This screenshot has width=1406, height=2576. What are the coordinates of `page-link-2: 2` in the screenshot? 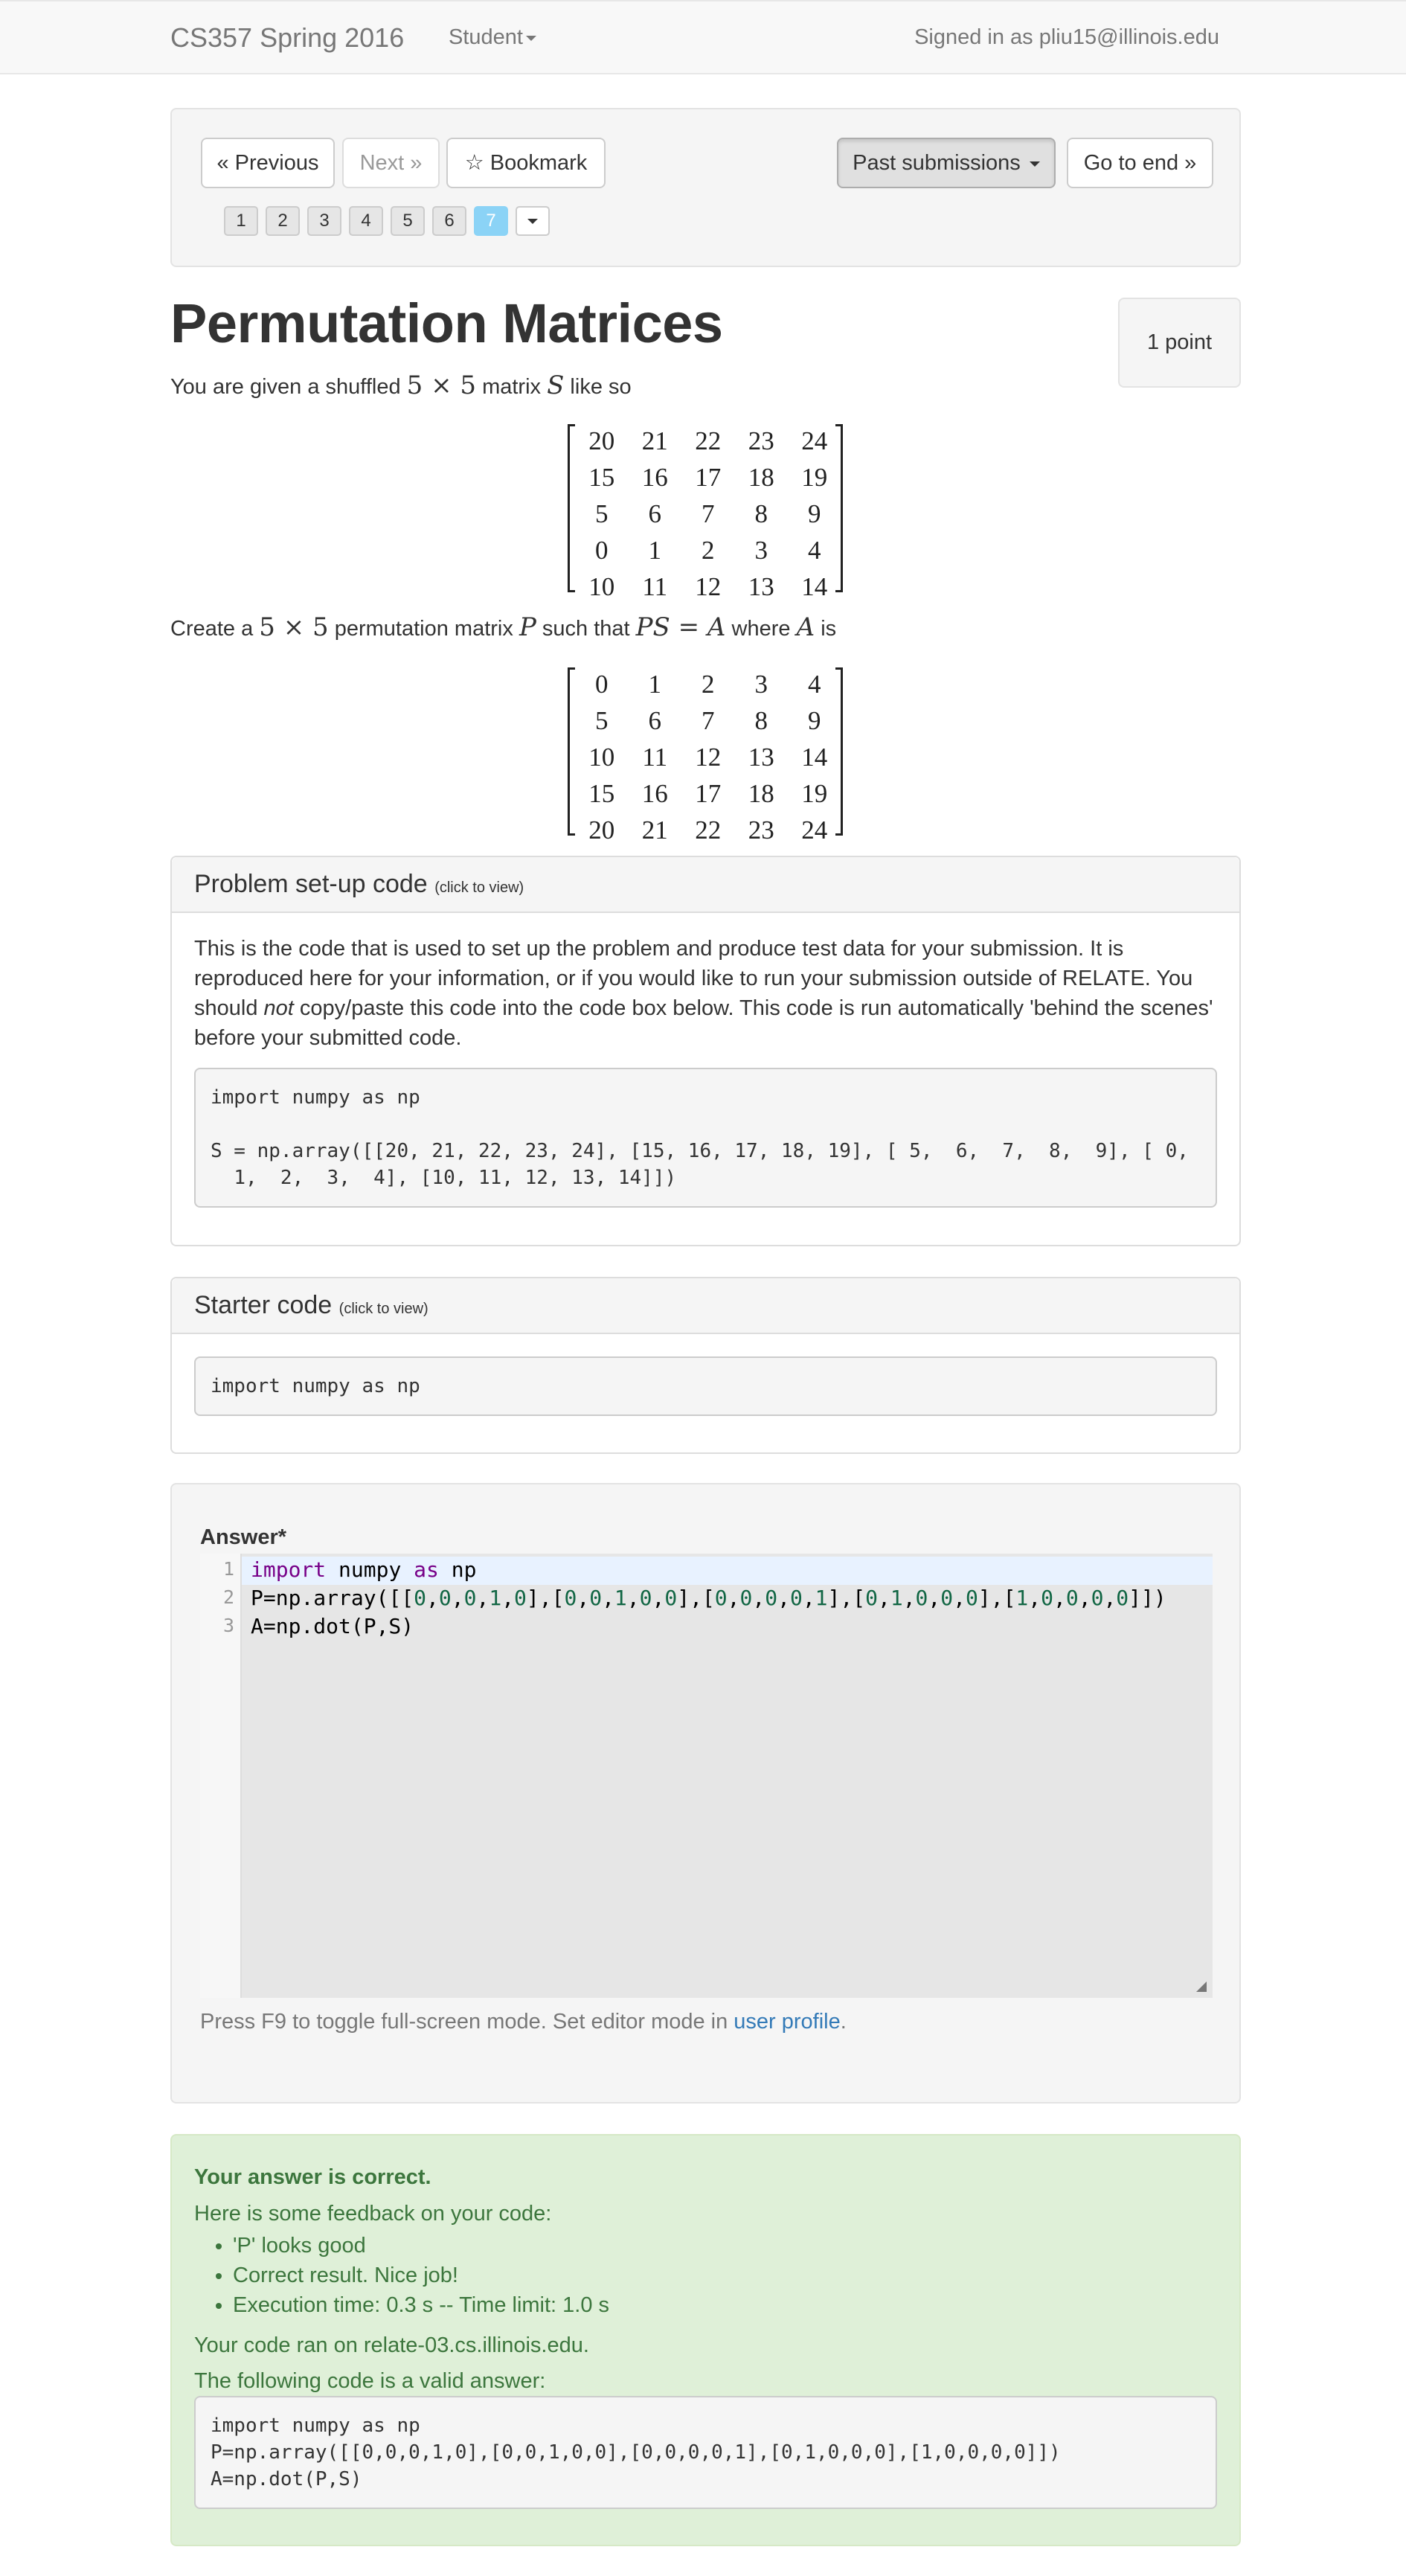 It's located at (283, 221).